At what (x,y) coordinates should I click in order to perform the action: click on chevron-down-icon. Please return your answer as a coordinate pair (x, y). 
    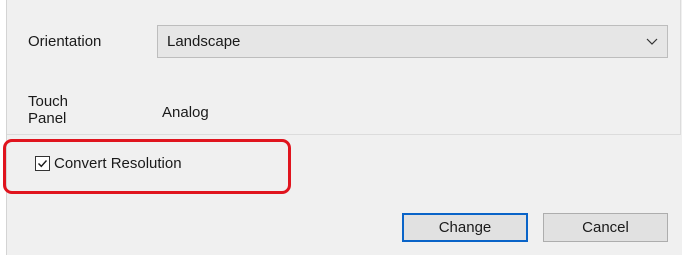
    Looking at the image, I should click on (652, 41).